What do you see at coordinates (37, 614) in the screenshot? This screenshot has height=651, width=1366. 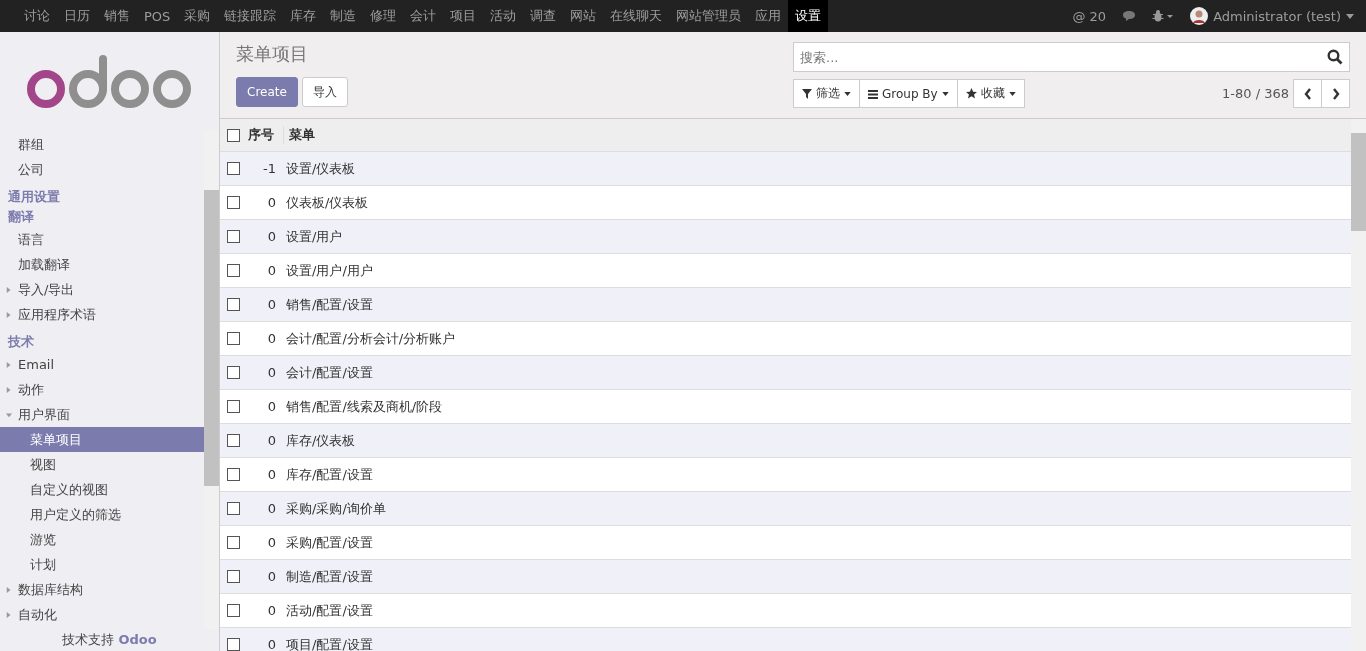 I see `sidebar-menu-item: 自动化` at bounding box center [37, 614].